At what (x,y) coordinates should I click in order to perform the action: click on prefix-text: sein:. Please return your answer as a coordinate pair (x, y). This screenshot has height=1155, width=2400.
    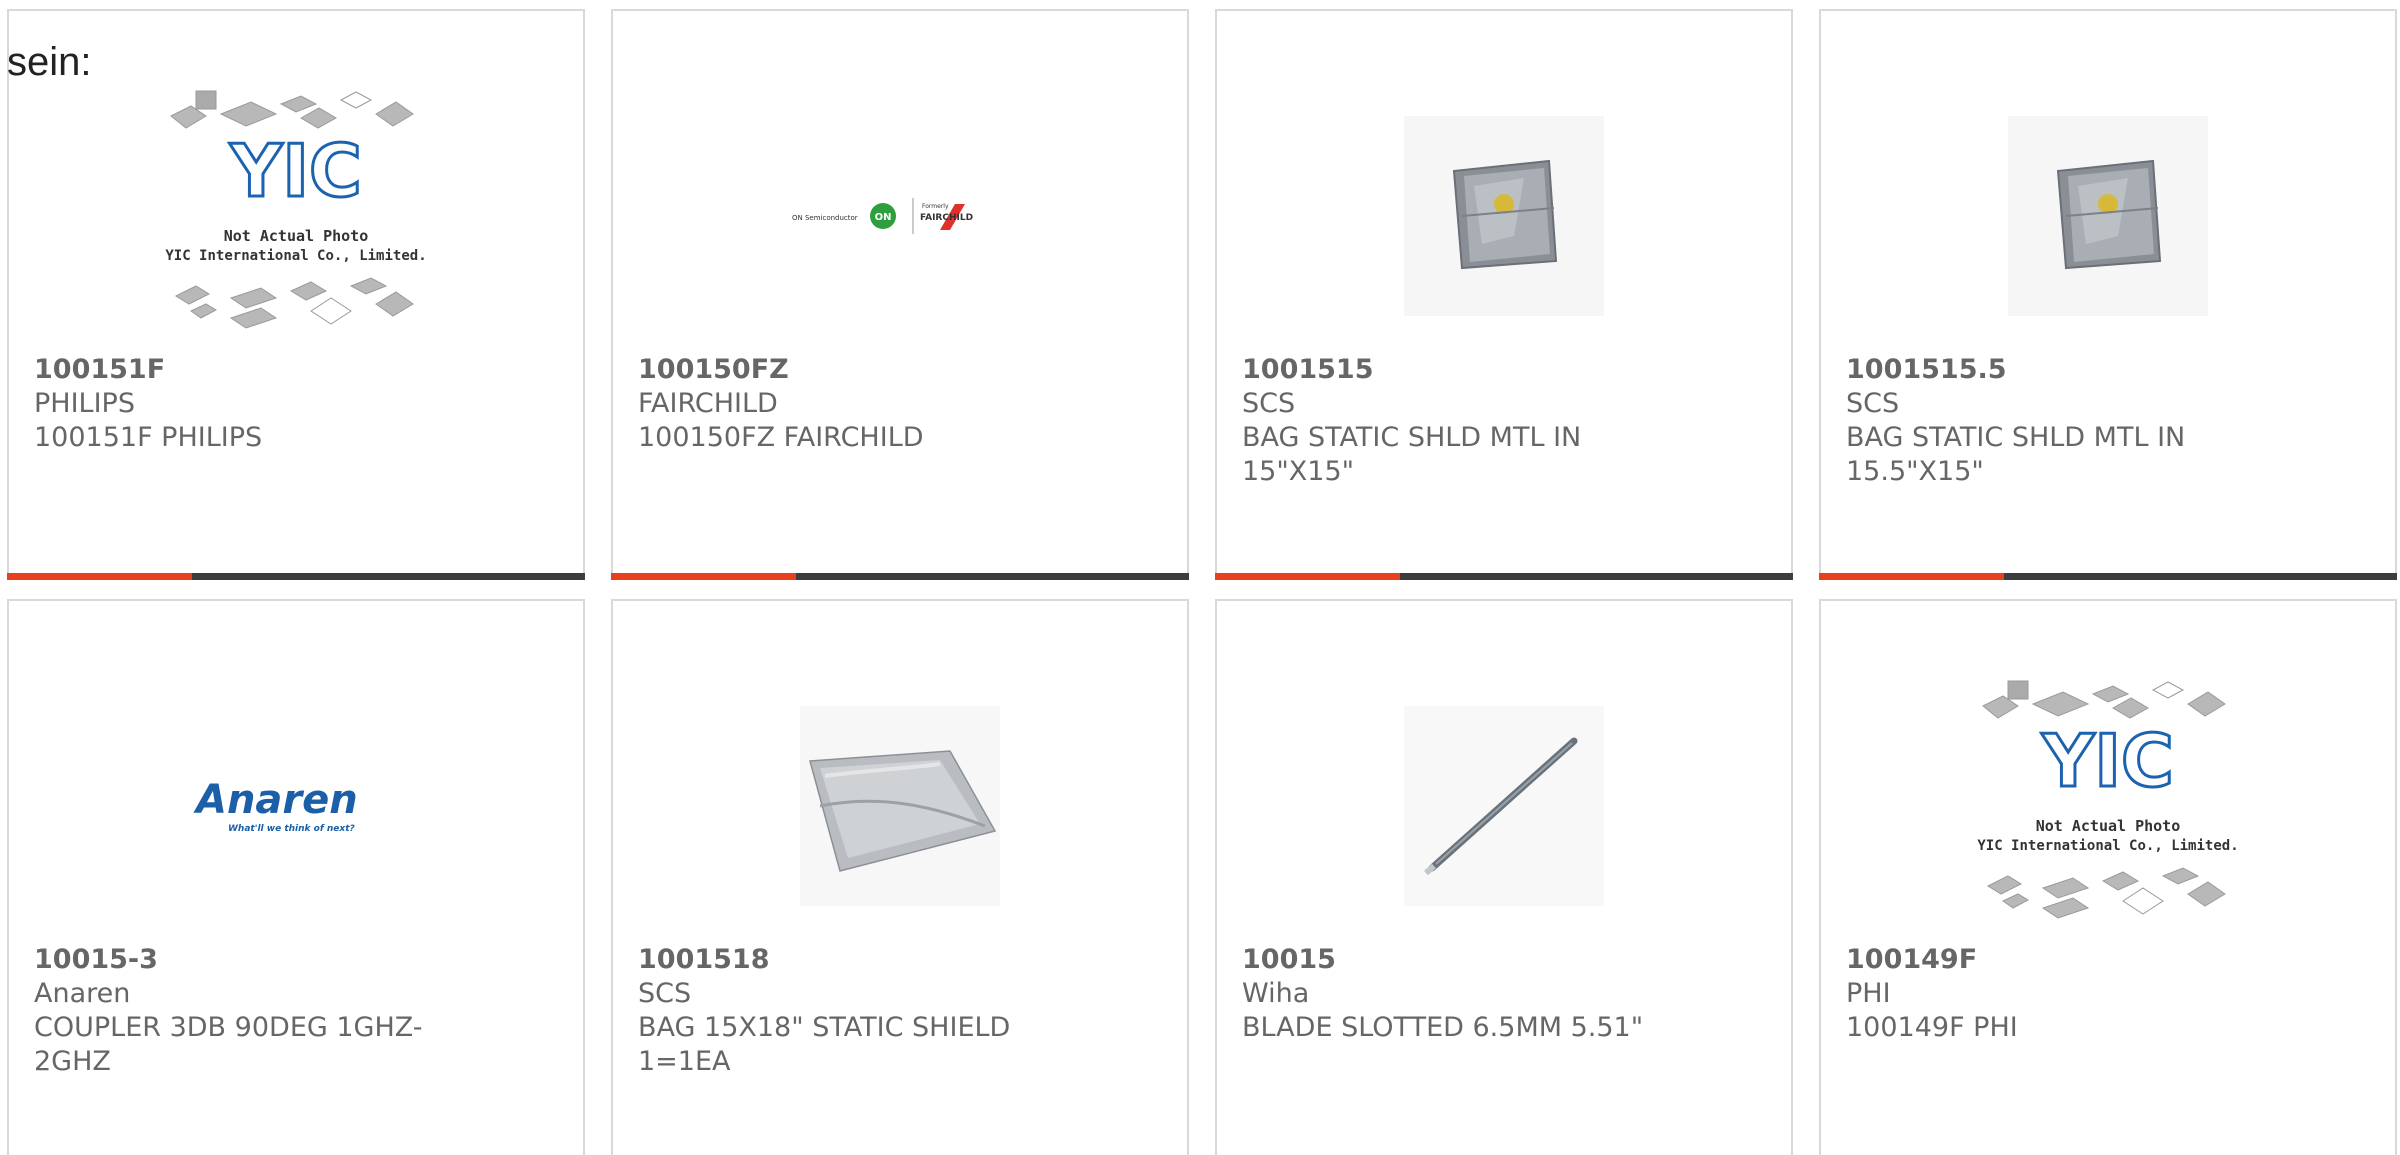
    Looking at the image, I should click on (49, 62).